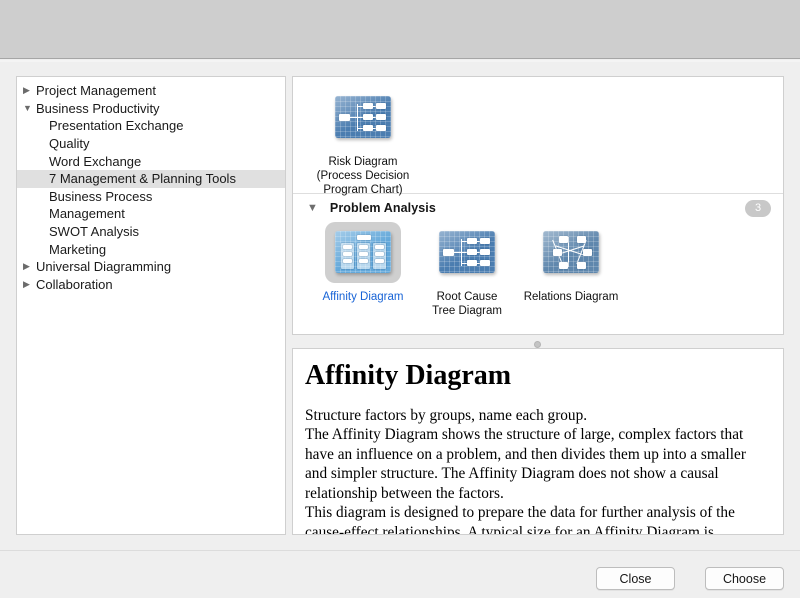  Describe the element at coordinates (151, 232) in the screenshot. I see `sidebar-item-swot-analysis: ▶SWOT Analysis` at that location.